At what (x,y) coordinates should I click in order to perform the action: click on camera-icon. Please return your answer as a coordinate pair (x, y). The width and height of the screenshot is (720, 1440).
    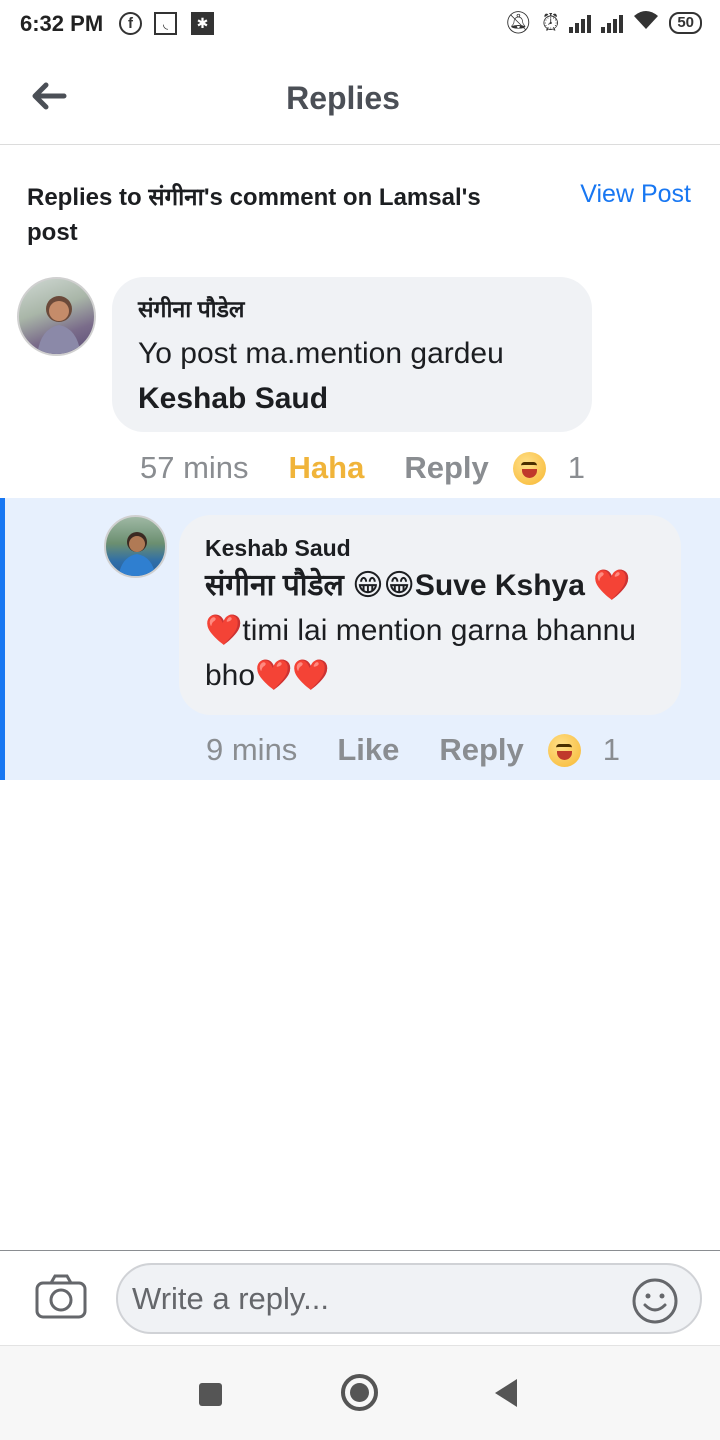
    Looking at the image, I should click on (61, 1296).